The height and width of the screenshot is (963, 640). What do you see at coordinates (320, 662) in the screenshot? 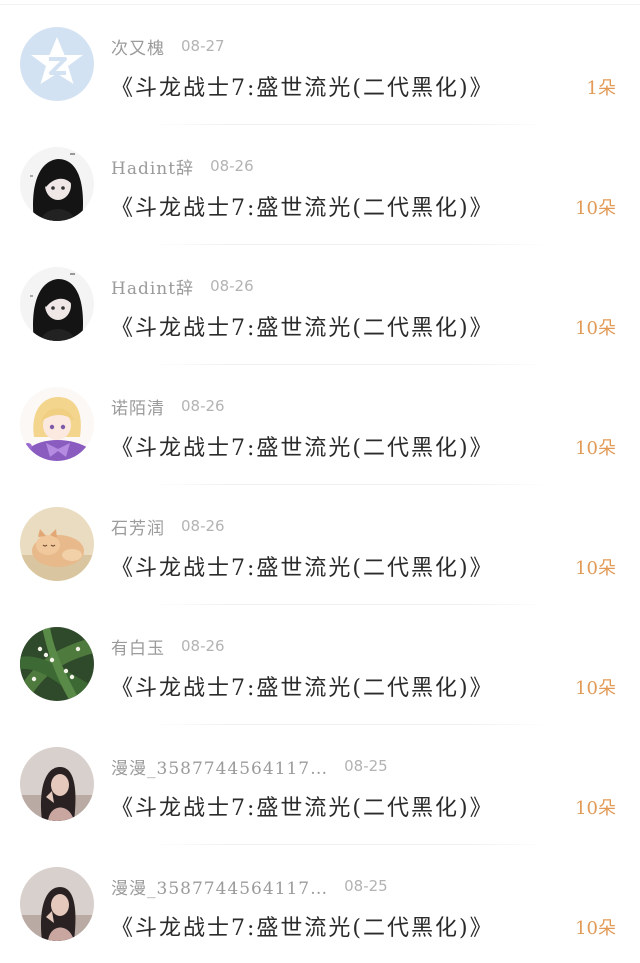
I see `list-item: 有白玉 08-26 《斗龙战士7:盛世流光(二代黑化)》 10朵` at bounding box center [320, 662].